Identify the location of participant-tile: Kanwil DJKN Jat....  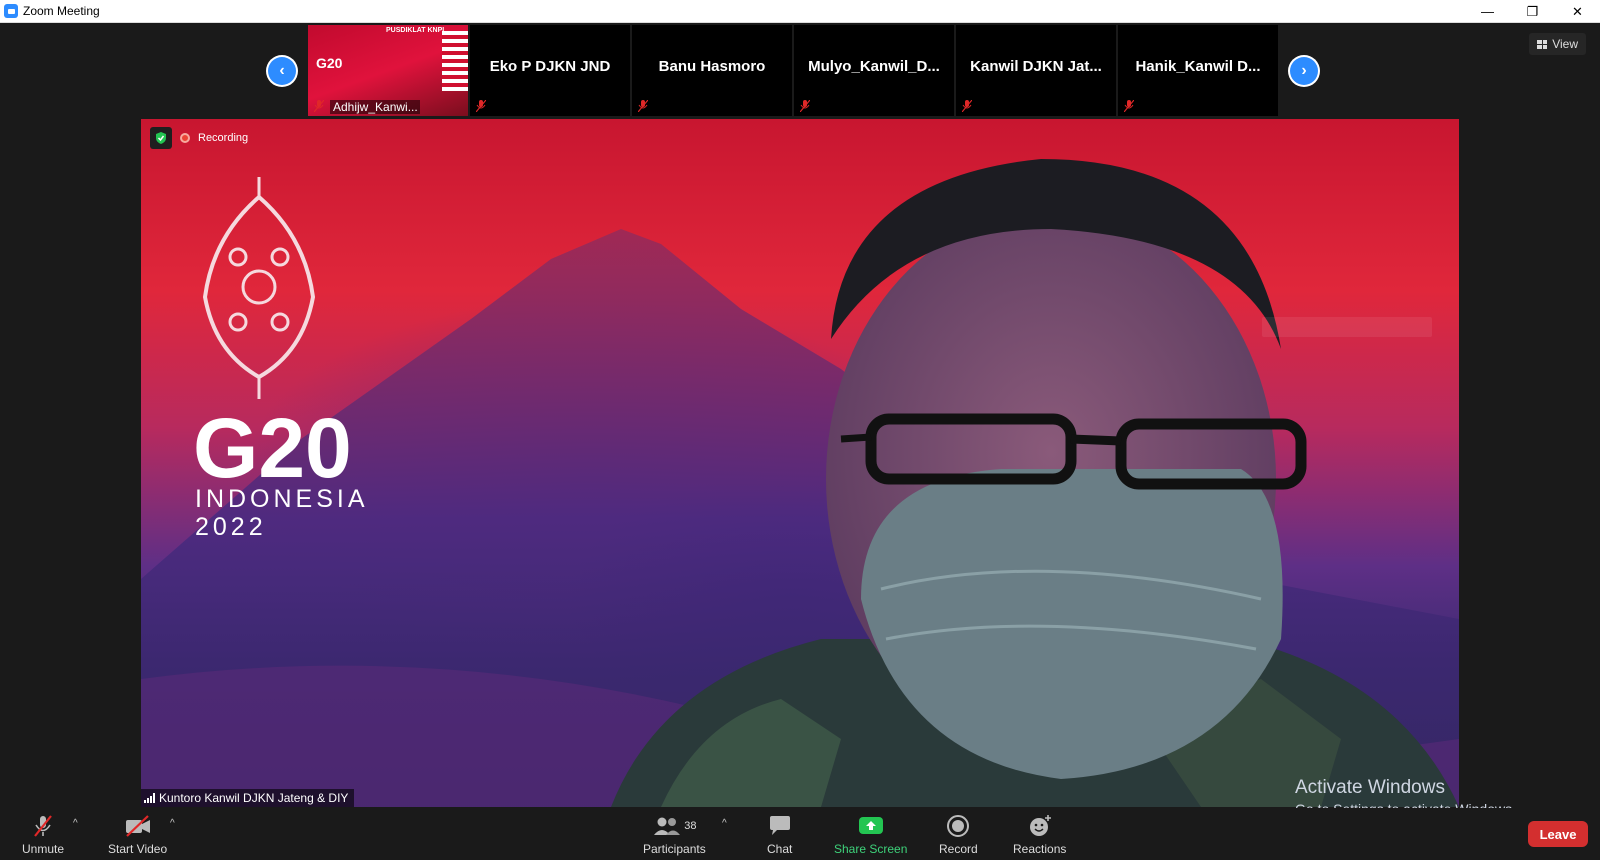
(1036, 70).